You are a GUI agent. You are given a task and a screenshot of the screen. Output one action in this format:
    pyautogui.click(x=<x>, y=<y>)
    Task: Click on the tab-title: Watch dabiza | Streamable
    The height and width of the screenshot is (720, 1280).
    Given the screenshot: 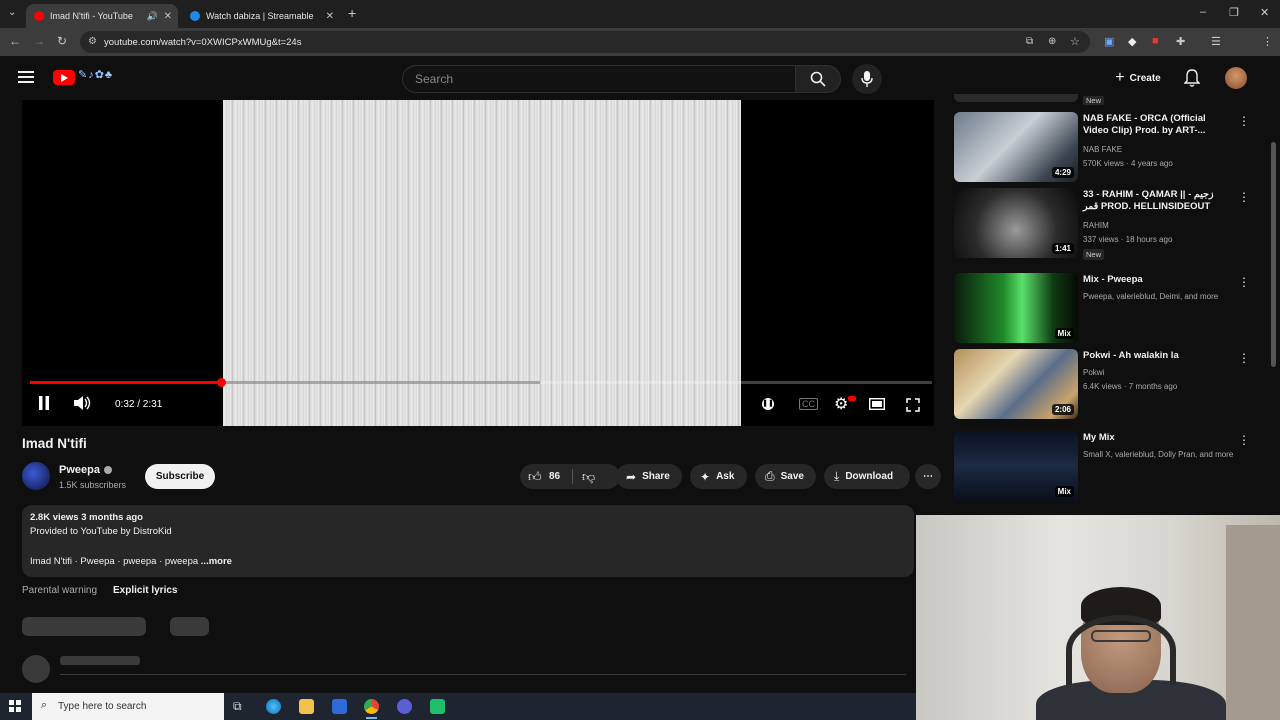 What is the action you would take?
    pyautogui.click(x=260, y=16)
    